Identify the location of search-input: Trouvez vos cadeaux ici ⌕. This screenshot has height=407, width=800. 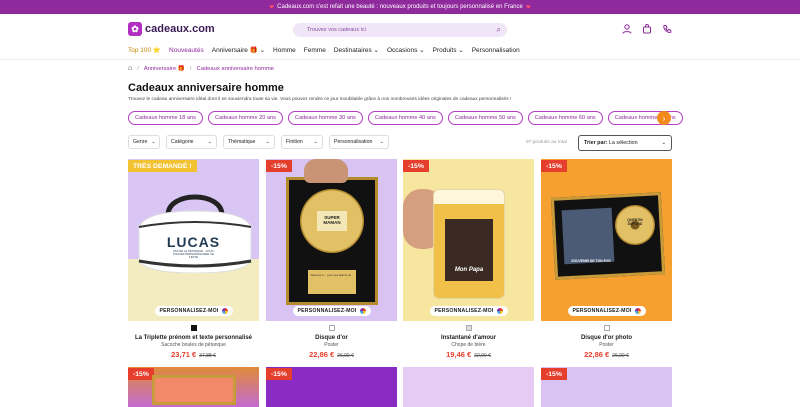
(400, 30).